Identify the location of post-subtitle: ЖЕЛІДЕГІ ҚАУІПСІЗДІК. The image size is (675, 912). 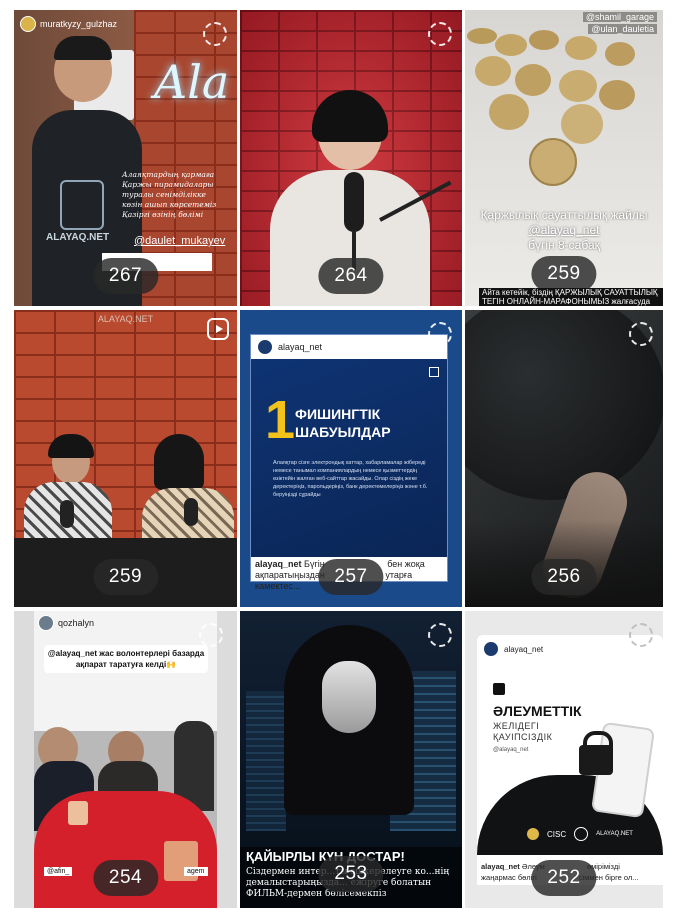
(522, 732).